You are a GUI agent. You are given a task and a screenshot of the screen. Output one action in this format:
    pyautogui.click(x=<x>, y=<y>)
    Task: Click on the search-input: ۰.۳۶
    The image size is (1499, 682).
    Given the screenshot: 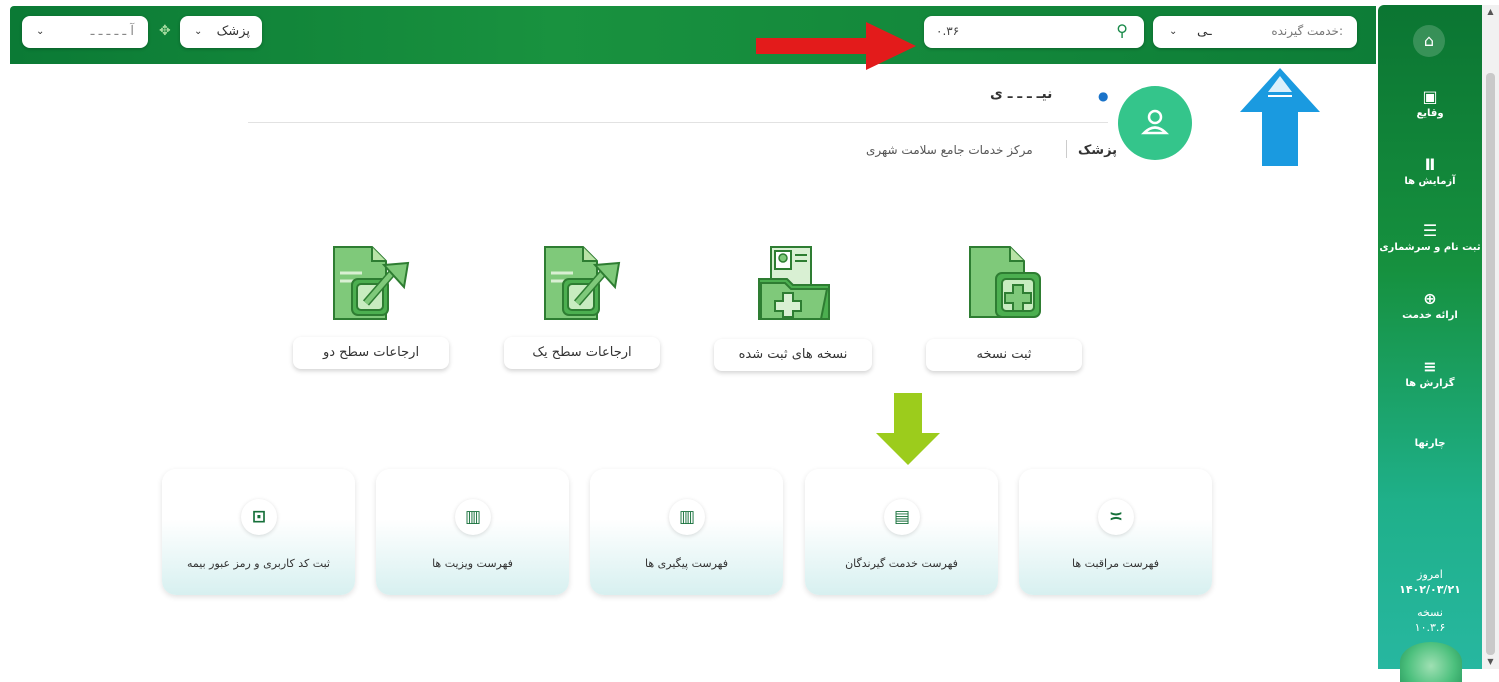 What is the action you would take?
    pyautogui.click(x=947, y=31)
    